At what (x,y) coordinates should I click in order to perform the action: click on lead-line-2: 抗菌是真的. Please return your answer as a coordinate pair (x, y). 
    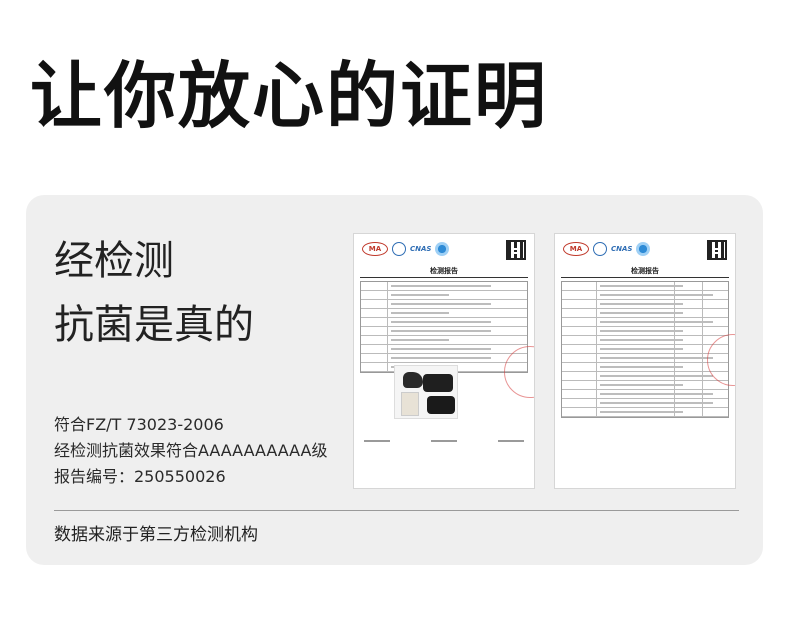
    Looking at the image, I should click on (154, 325).